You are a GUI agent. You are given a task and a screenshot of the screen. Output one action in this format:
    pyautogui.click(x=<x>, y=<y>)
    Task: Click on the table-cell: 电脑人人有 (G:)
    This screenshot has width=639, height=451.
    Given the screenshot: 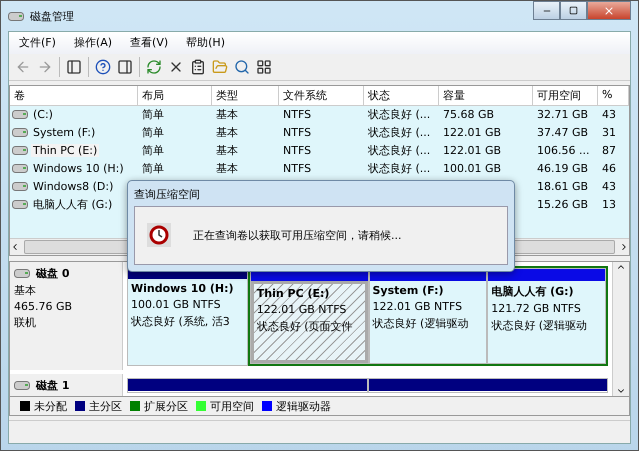 What is the action you would take?
    pyautogui.click(x=72, y=204)
    